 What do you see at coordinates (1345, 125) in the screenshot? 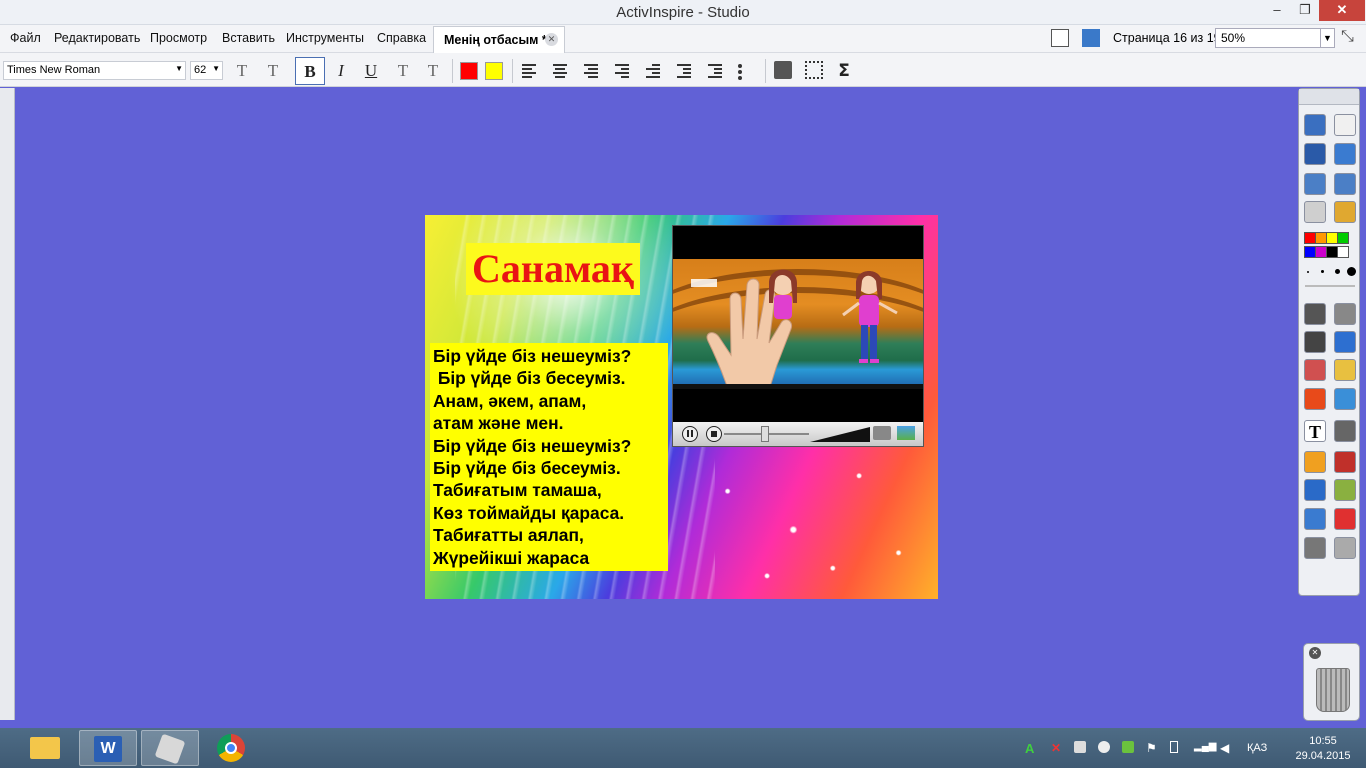
I see `notebook-icon` at bounding box center [1345, 125].